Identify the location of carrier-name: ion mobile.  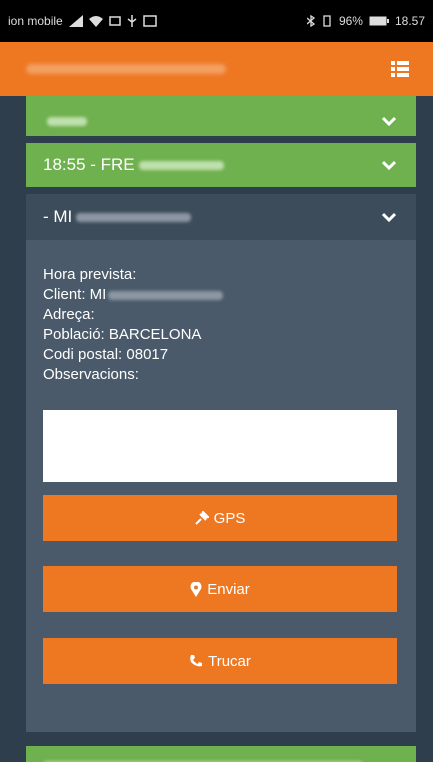
(35, 21).